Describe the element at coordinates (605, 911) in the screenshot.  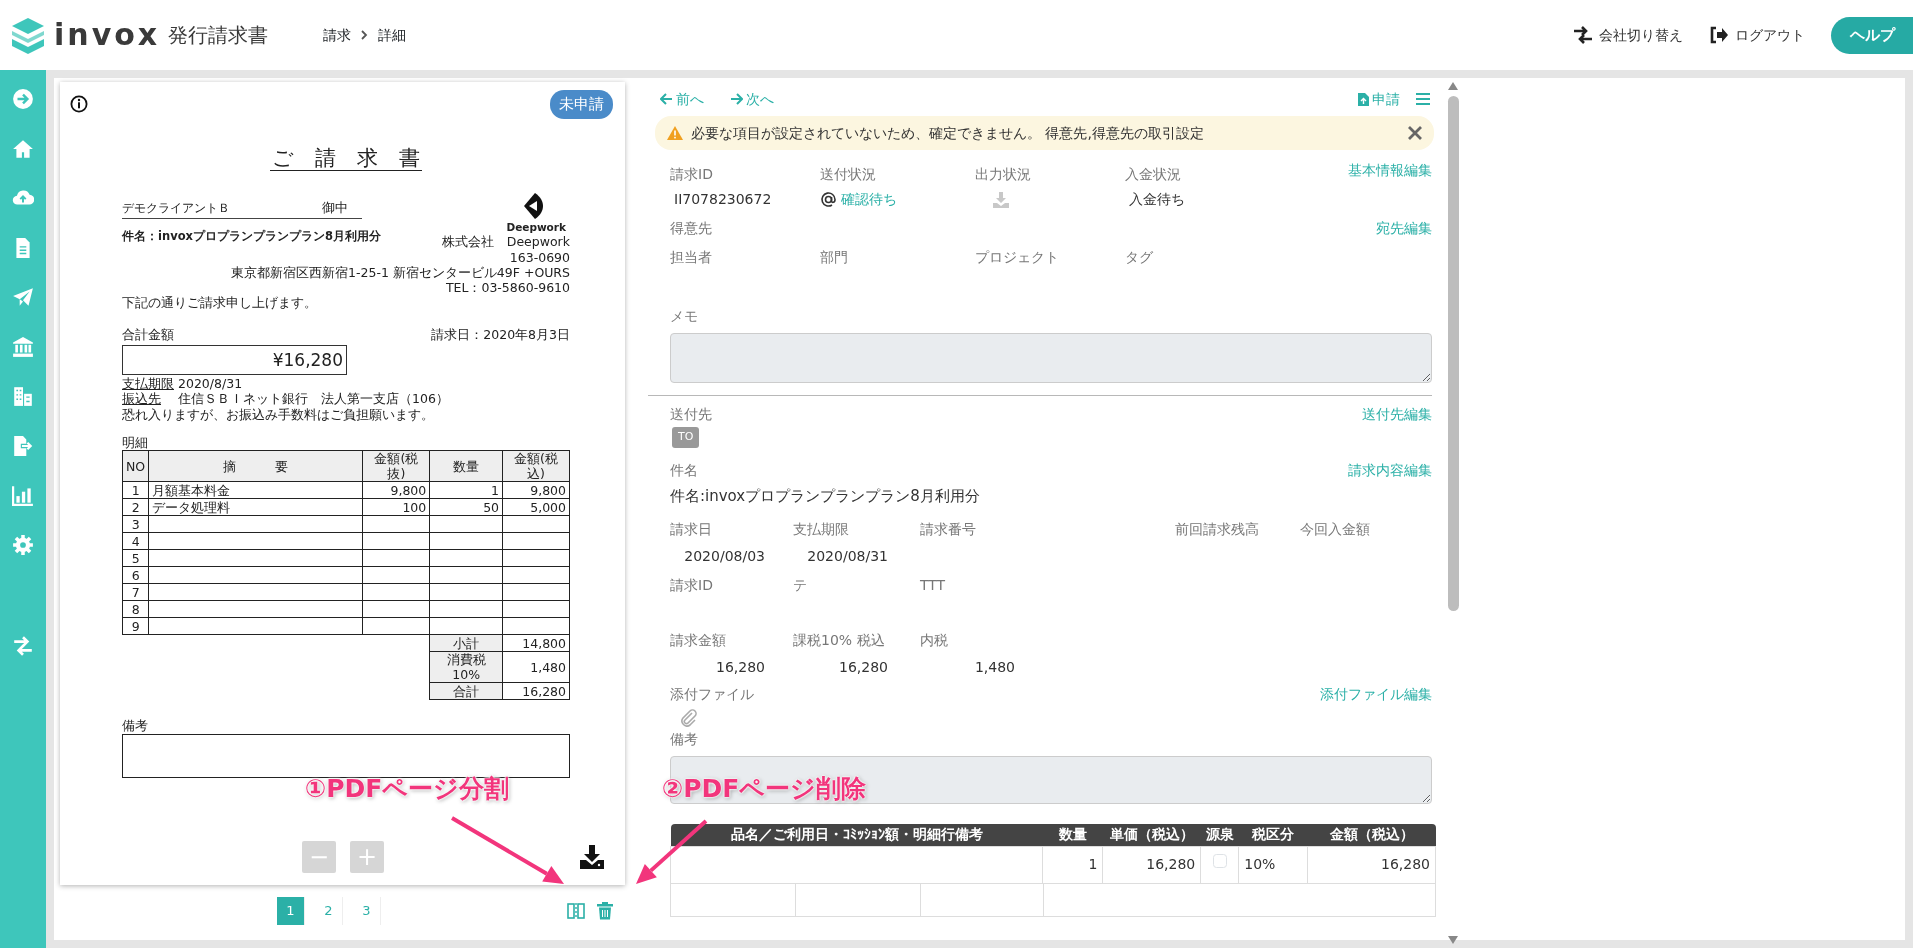
I see `trash-icon` at that location.